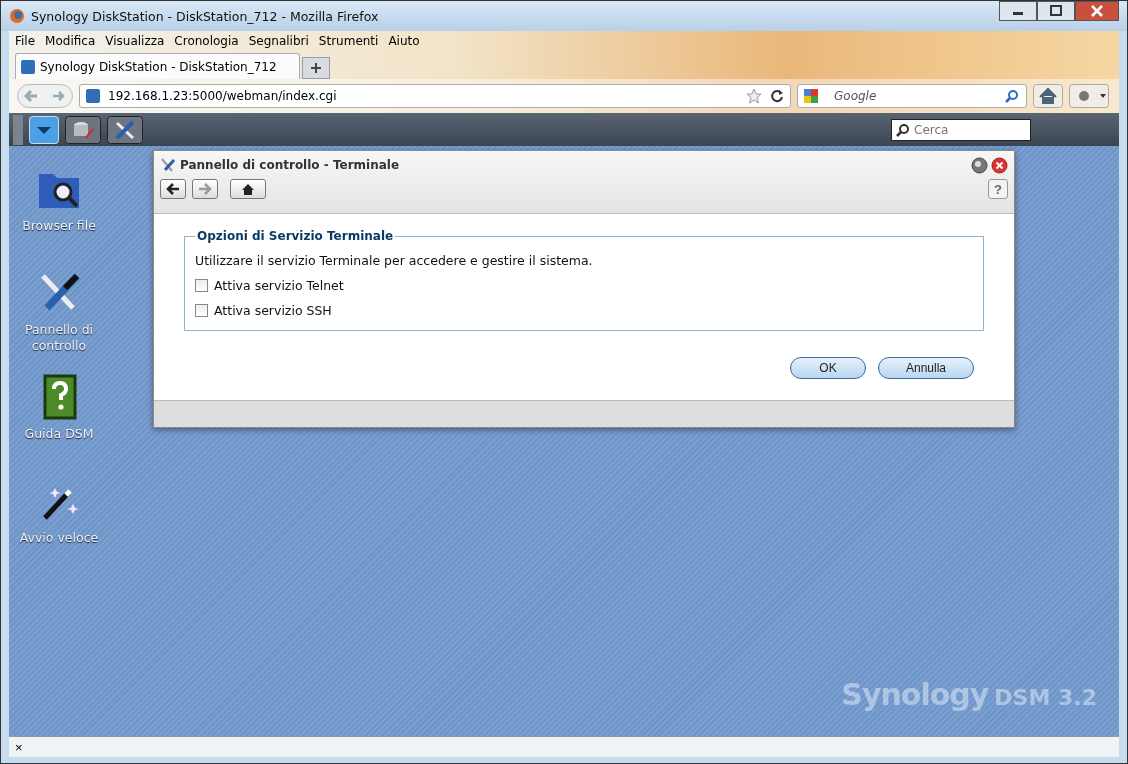  Describe the element at coordinates (926, 368) in the screenshot. I see `cancel-button: Annulla` at that location.